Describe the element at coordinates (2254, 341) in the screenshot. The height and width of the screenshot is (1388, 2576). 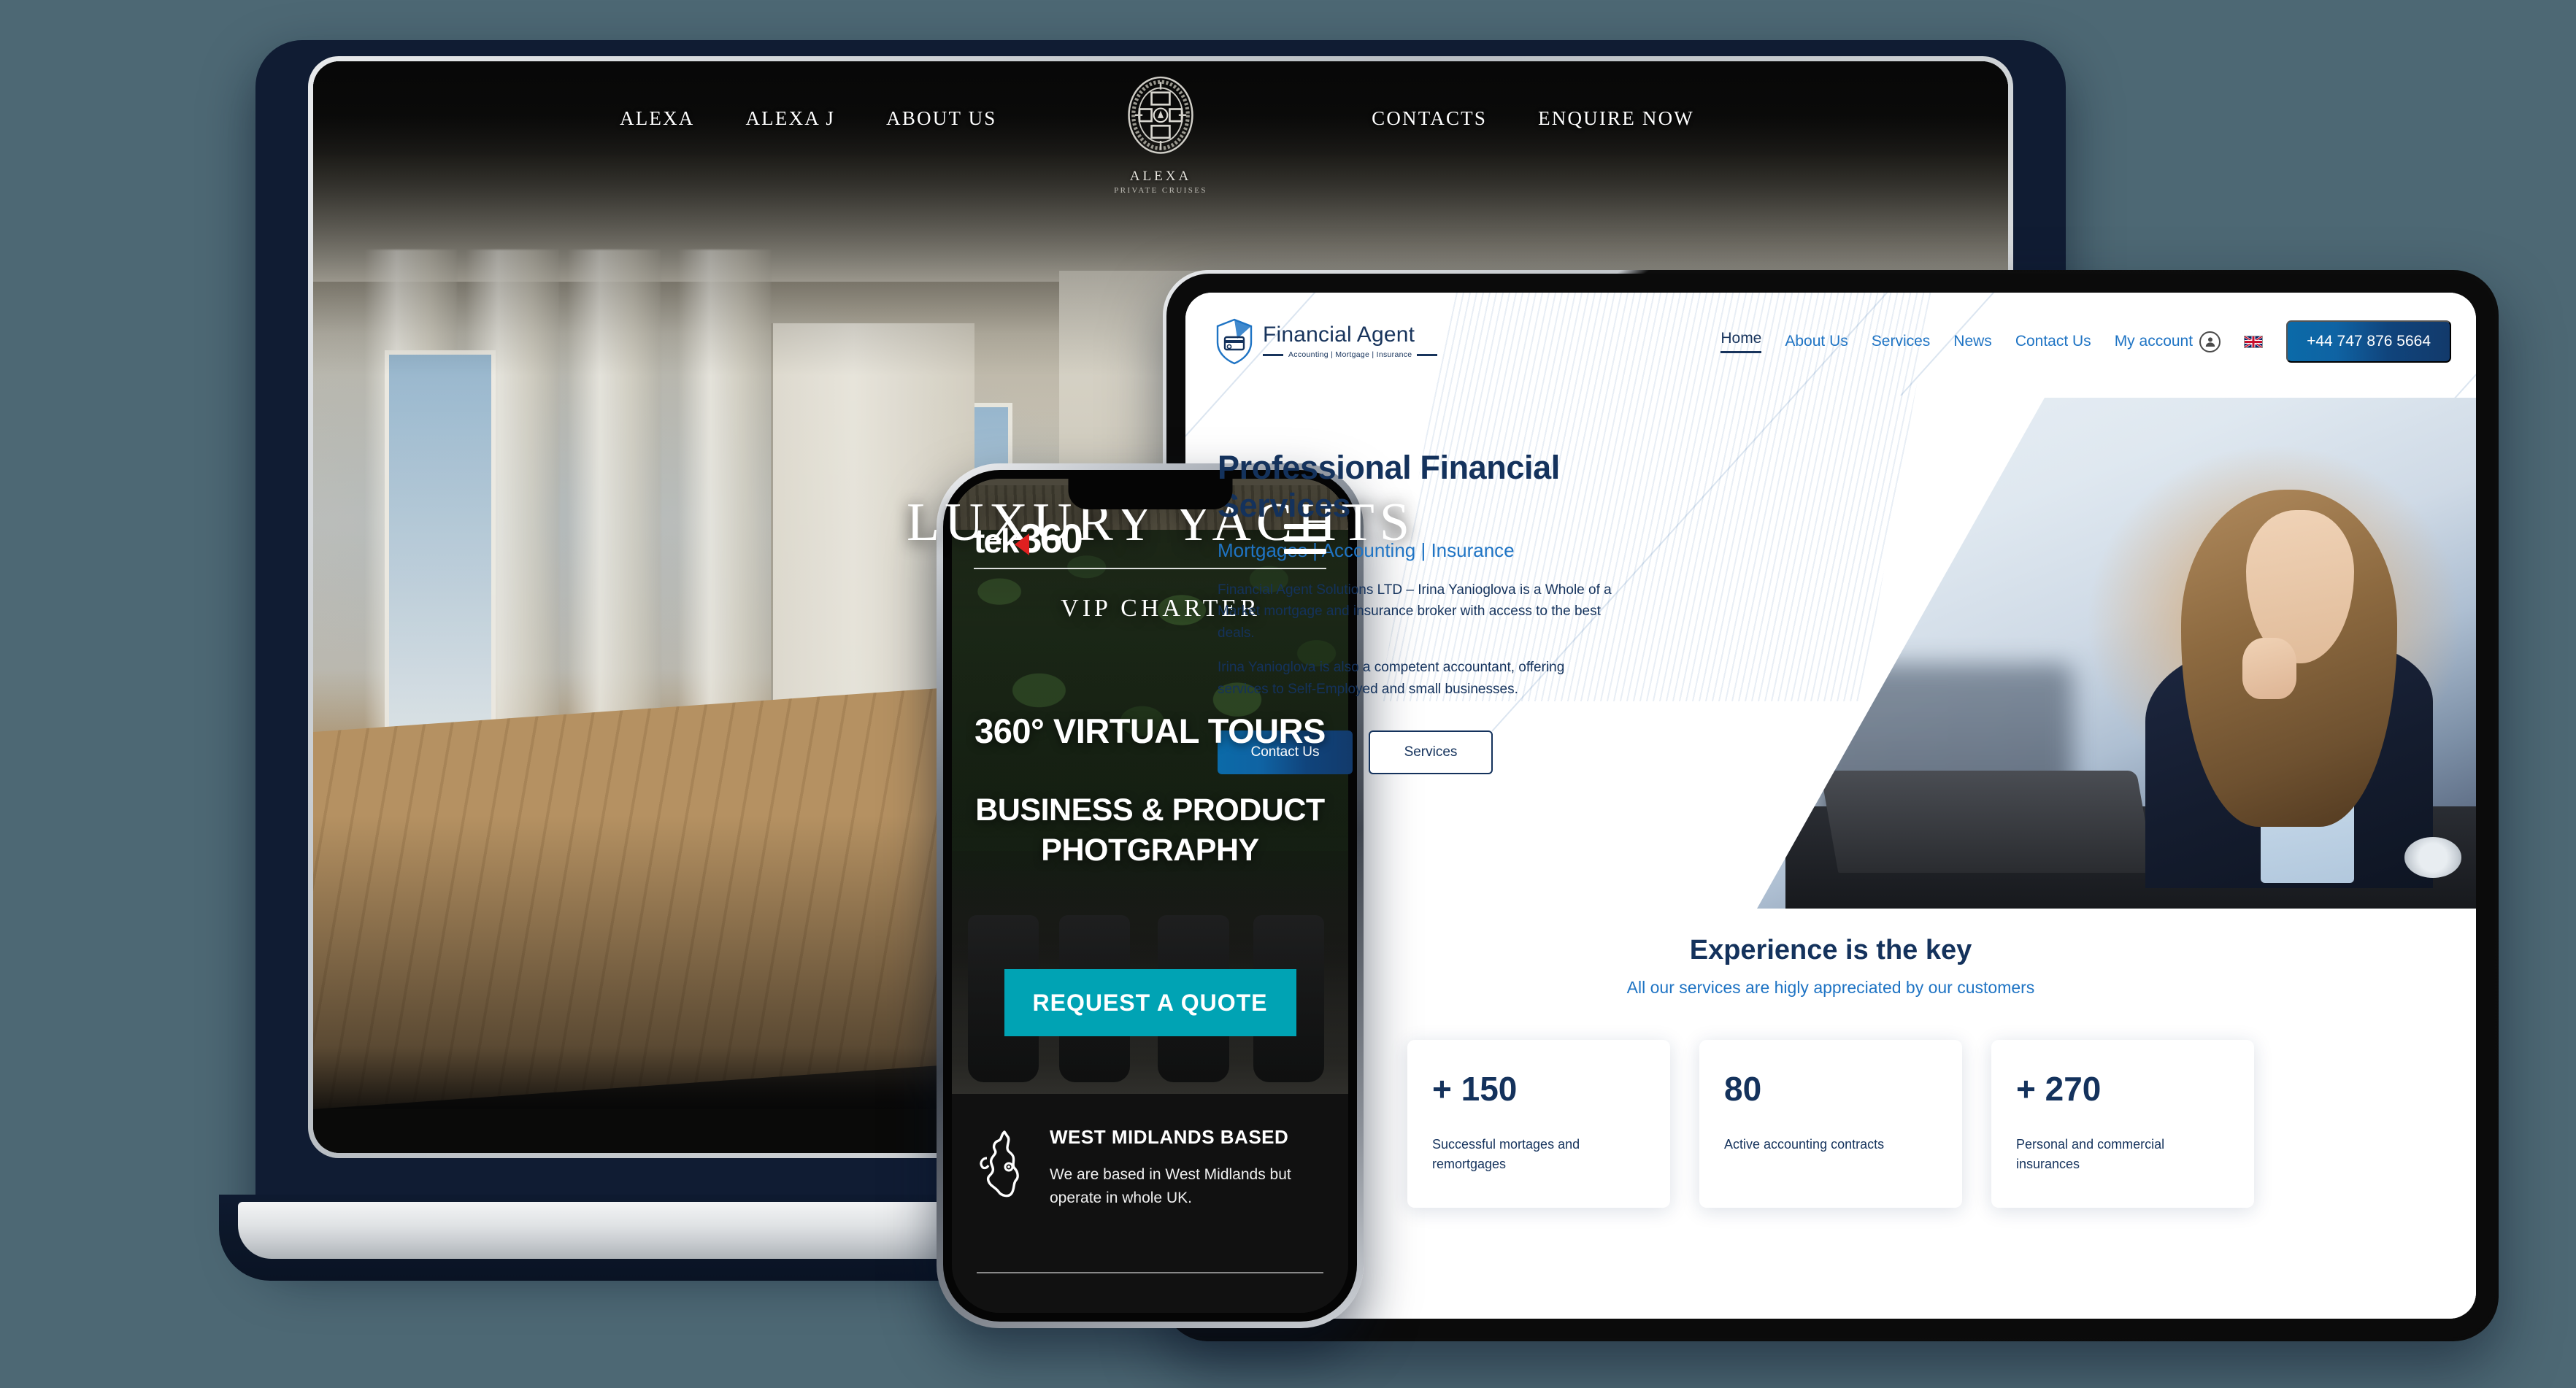
I see `uk-flag-icon` at that location.